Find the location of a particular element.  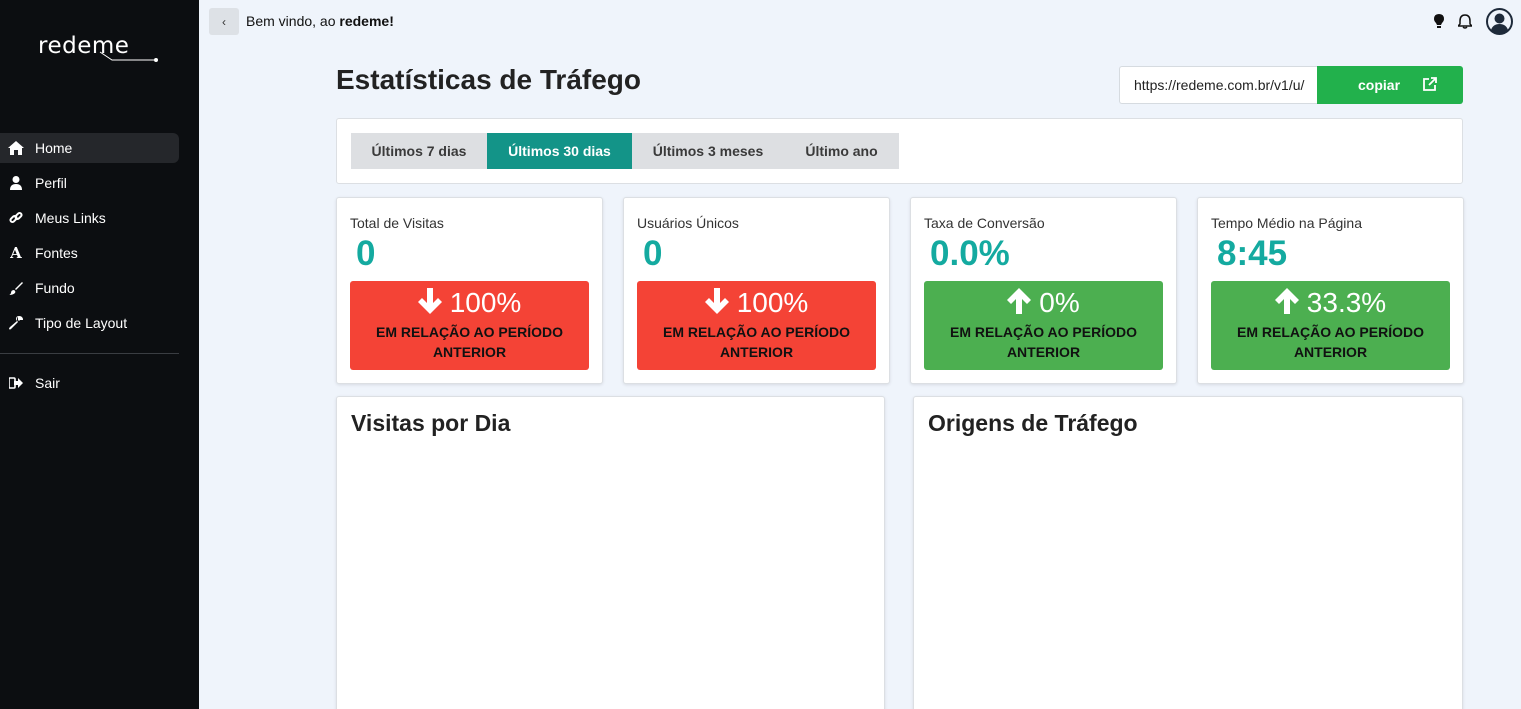

page-title: Estatísticas de Tráfego is located at coordinates (489, 79).